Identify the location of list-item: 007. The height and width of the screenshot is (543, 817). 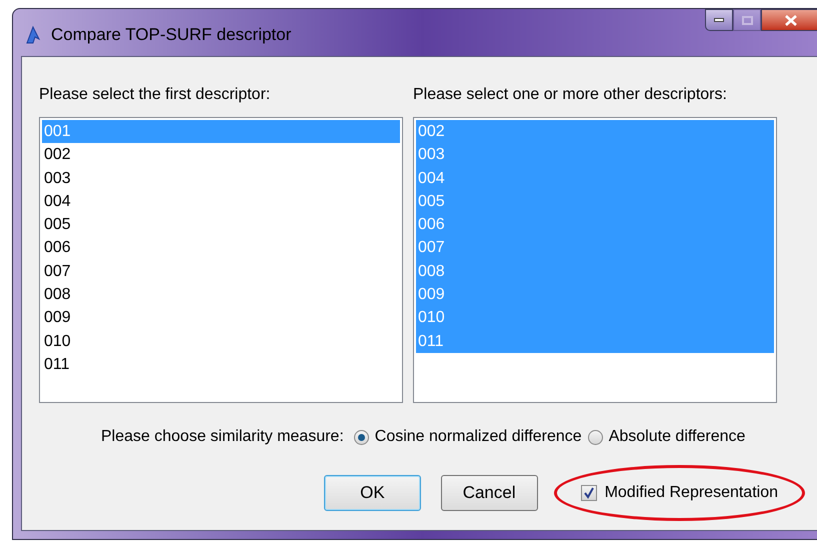
(221, 272).